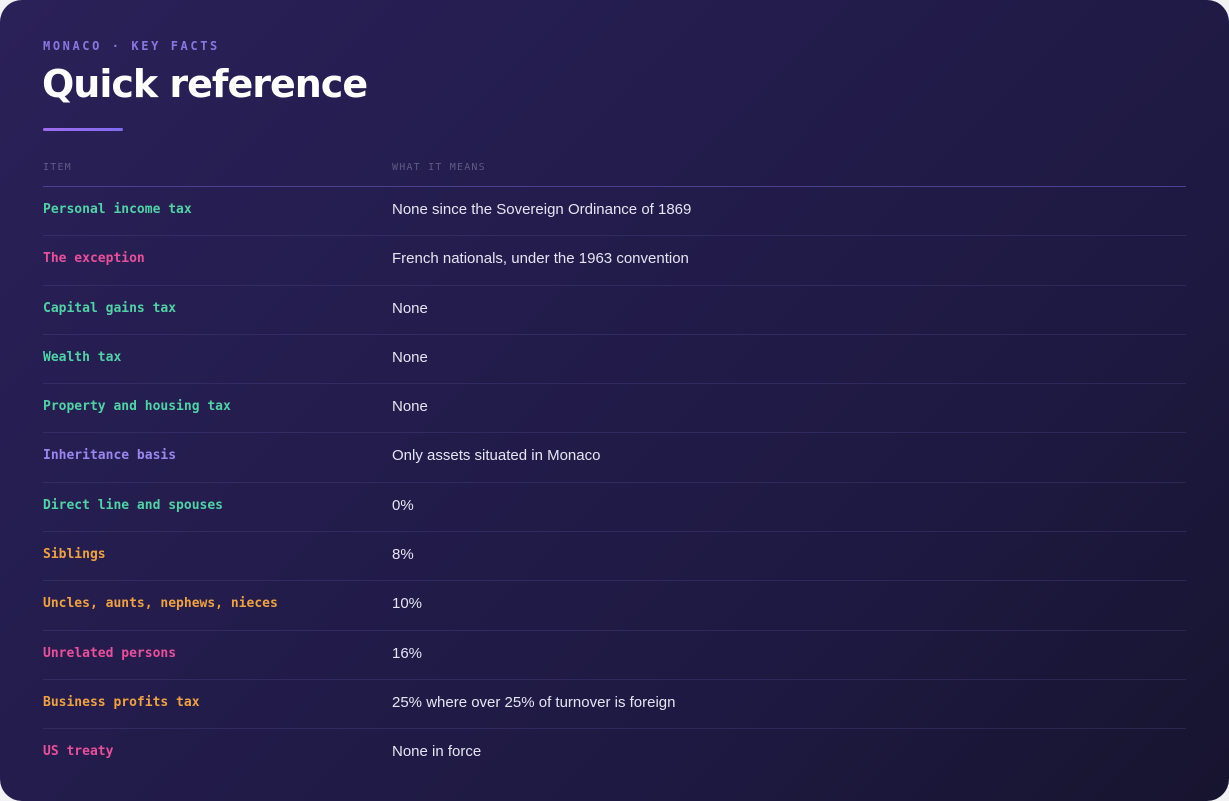 This screenshot has height=801, width=1229. I want to click on table-row: Unrelated persons 16%, so click(614, 655).